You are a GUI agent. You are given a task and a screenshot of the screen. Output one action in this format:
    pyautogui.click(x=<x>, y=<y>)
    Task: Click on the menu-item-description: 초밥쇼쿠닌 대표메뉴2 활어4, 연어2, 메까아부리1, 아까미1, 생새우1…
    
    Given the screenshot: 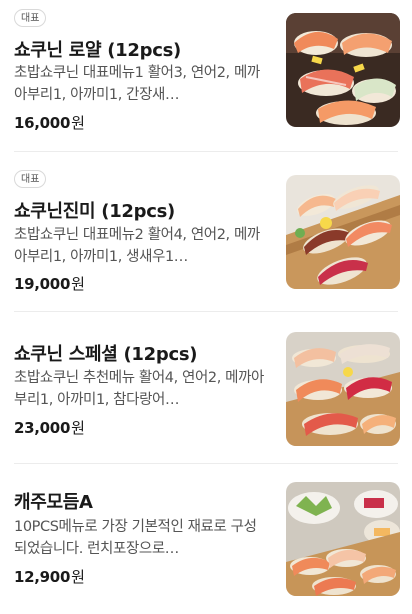 What is the action you would take?
    pyautogui.click(x=137, y=246)
    